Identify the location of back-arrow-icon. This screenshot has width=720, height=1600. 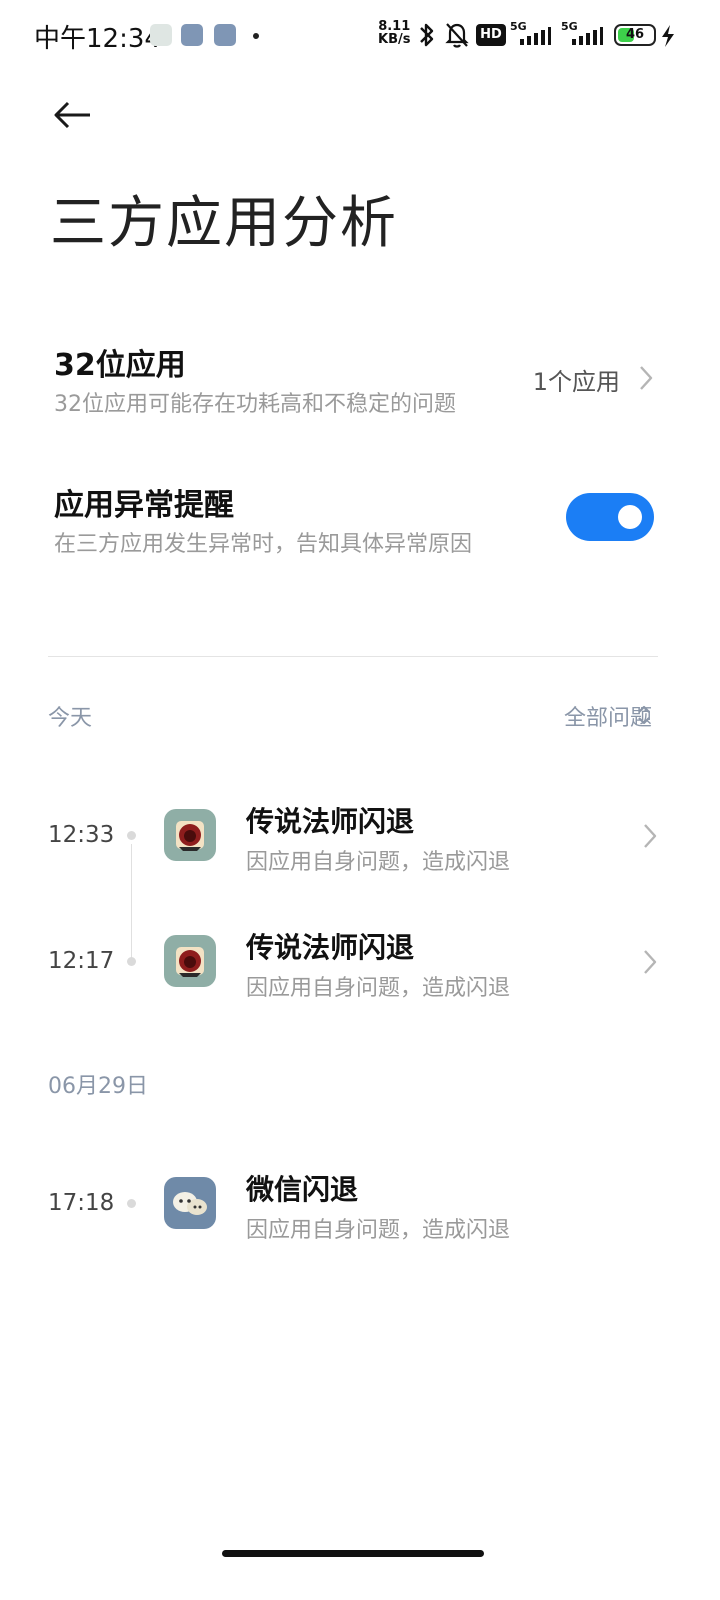
(72, 115).